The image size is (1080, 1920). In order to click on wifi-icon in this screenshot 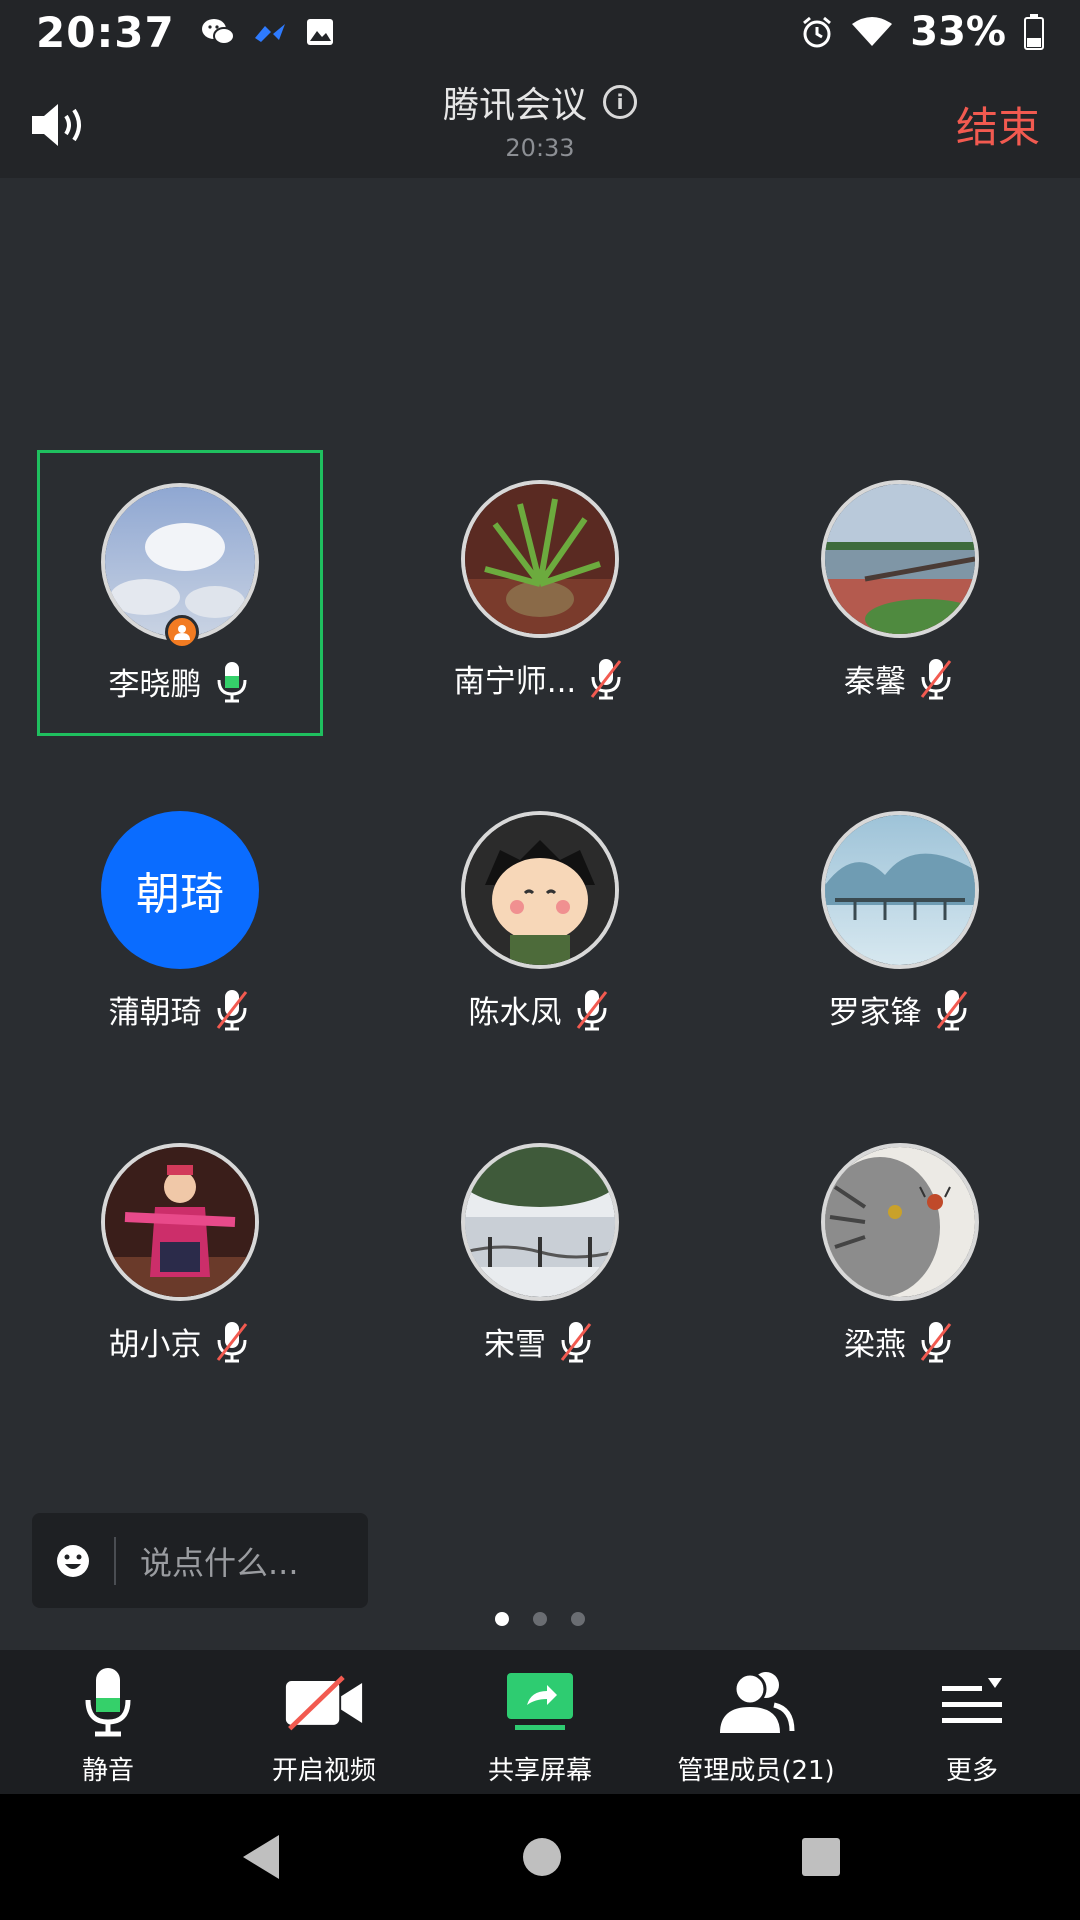, I will do `click(872, 31)`.